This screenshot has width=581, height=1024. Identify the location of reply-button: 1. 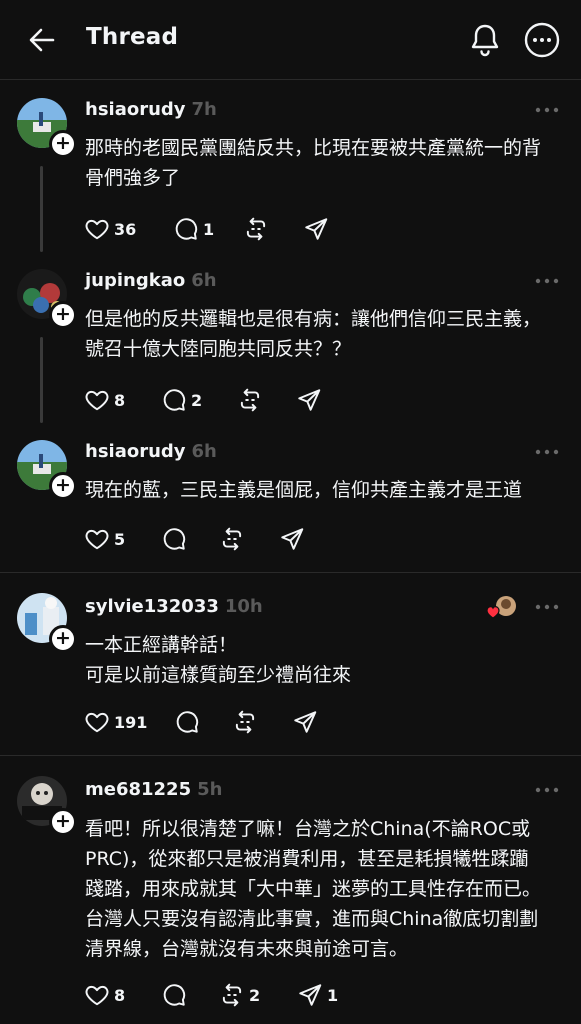
(193, 229).